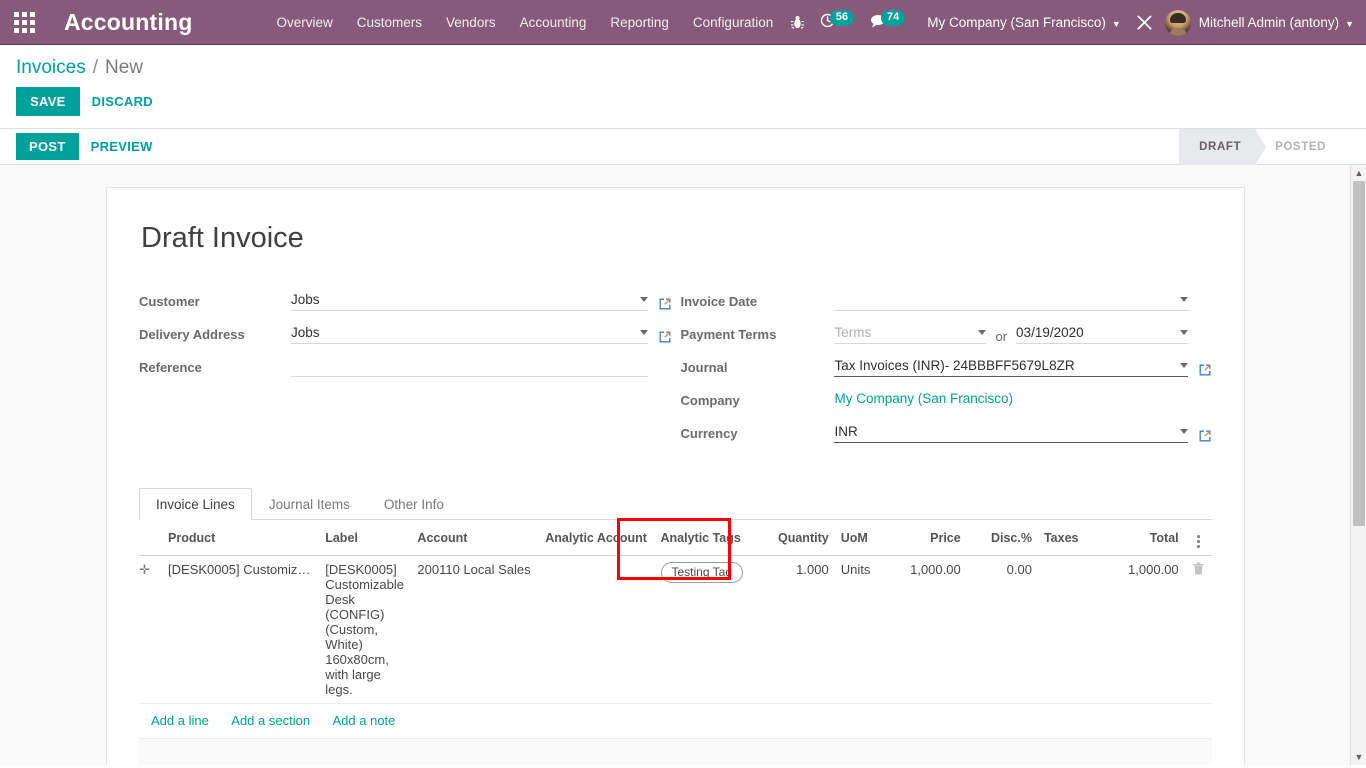 The height and width of the screenshot is (768, 1366). I want to click on cell-uom-value: Units, so click(855, 569).